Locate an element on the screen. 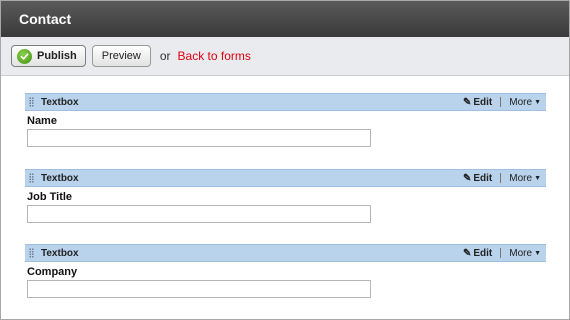 The image size is (570, 320). job-title-input is located at coordinates (199, 214).